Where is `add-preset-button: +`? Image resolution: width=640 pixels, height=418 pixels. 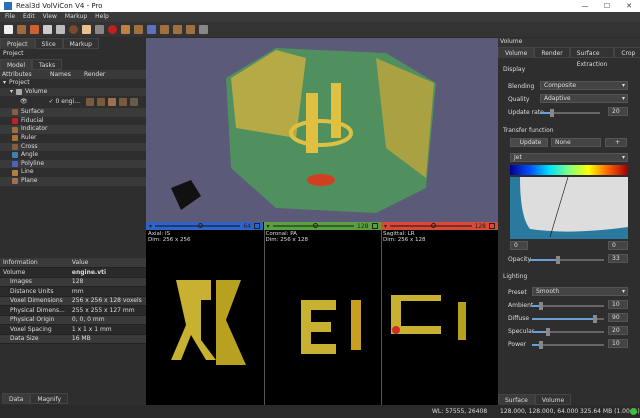
add-preset-button: + is located at coordinates (616, 142).